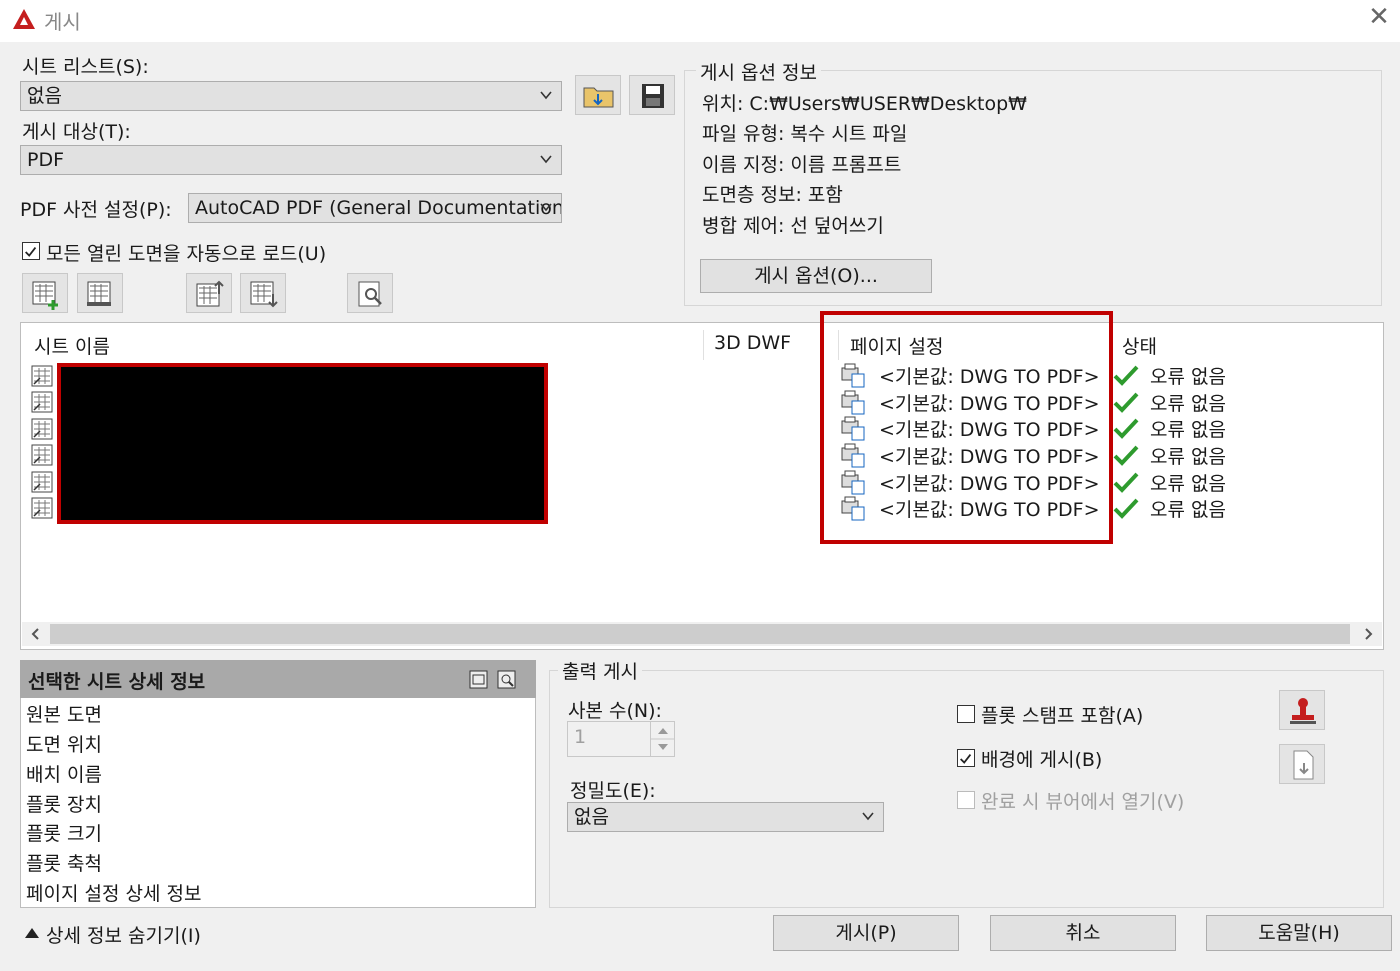  I want to click on preview-button, so click(370, 293).